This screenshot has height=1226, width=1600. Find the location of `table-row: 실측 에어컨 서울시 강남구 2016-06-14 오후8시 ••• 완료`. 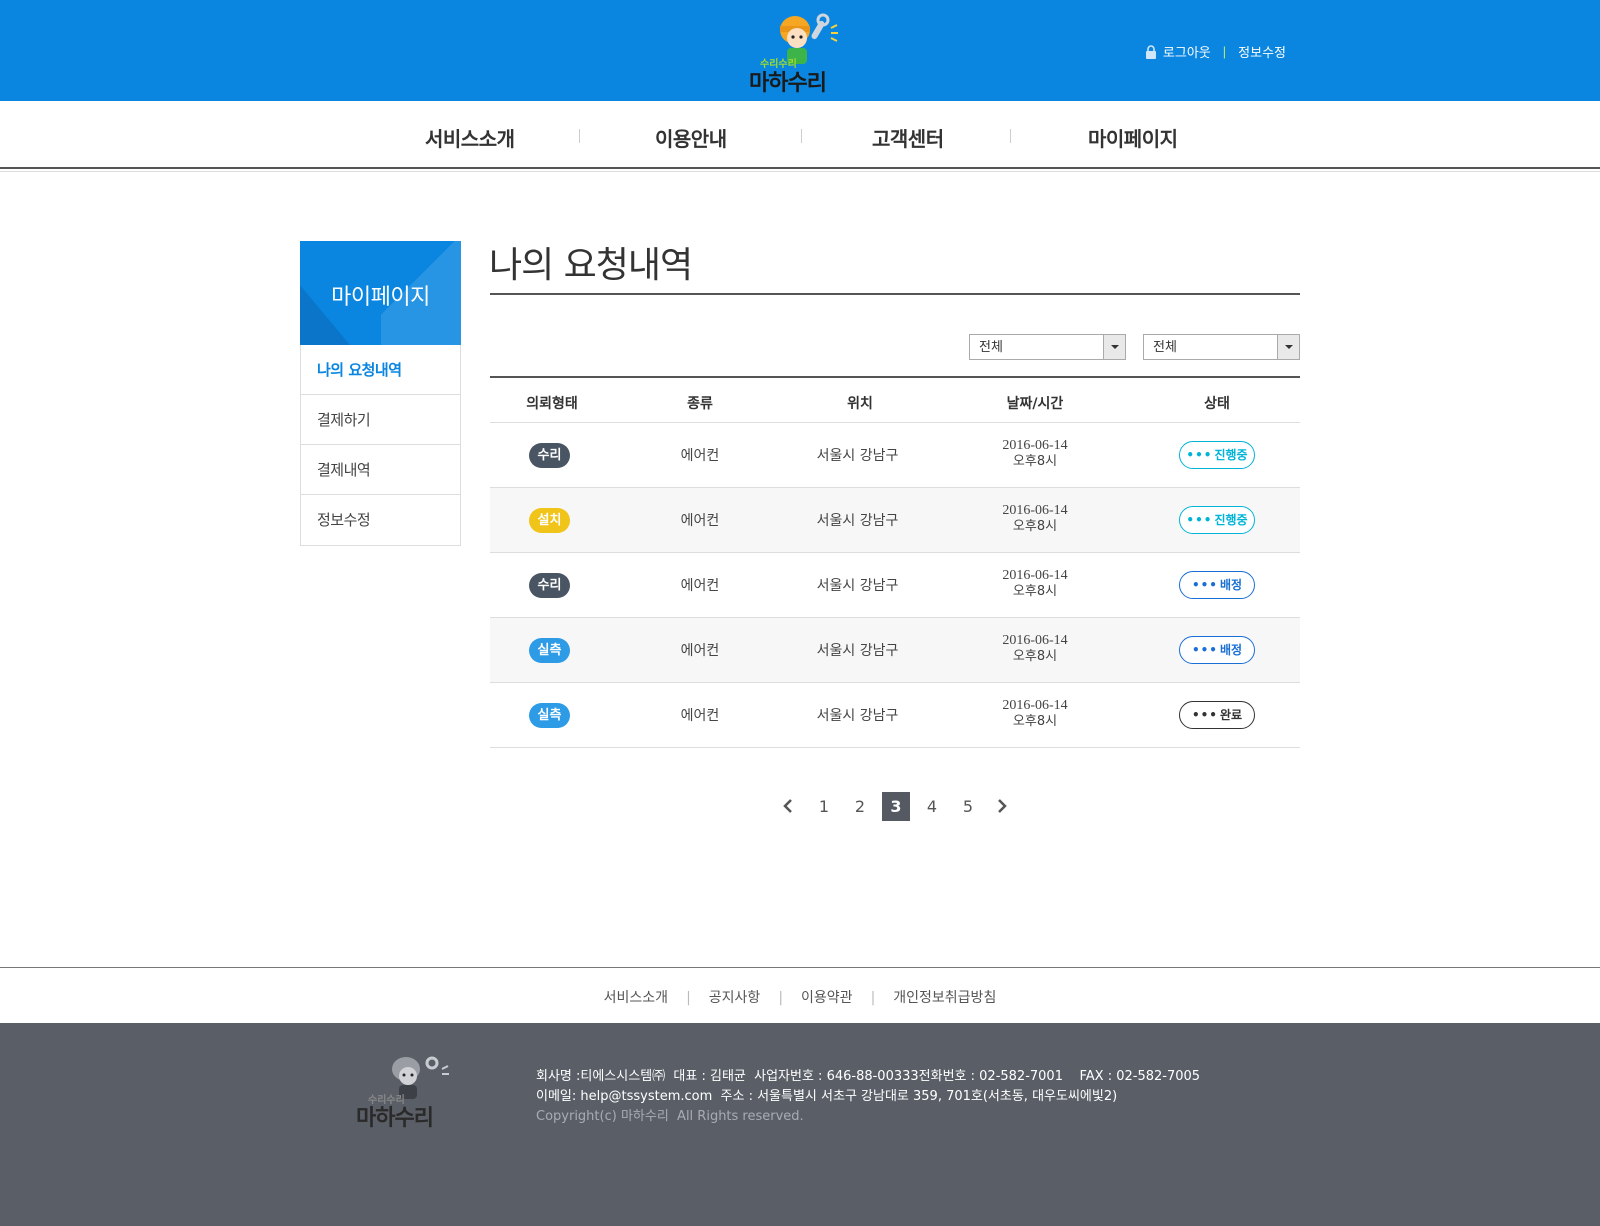

table-row: 실측 에어컨 서울시 강남구 2016-06-14 오후8시 ••• 완료 is located at coordinates (895, 715).